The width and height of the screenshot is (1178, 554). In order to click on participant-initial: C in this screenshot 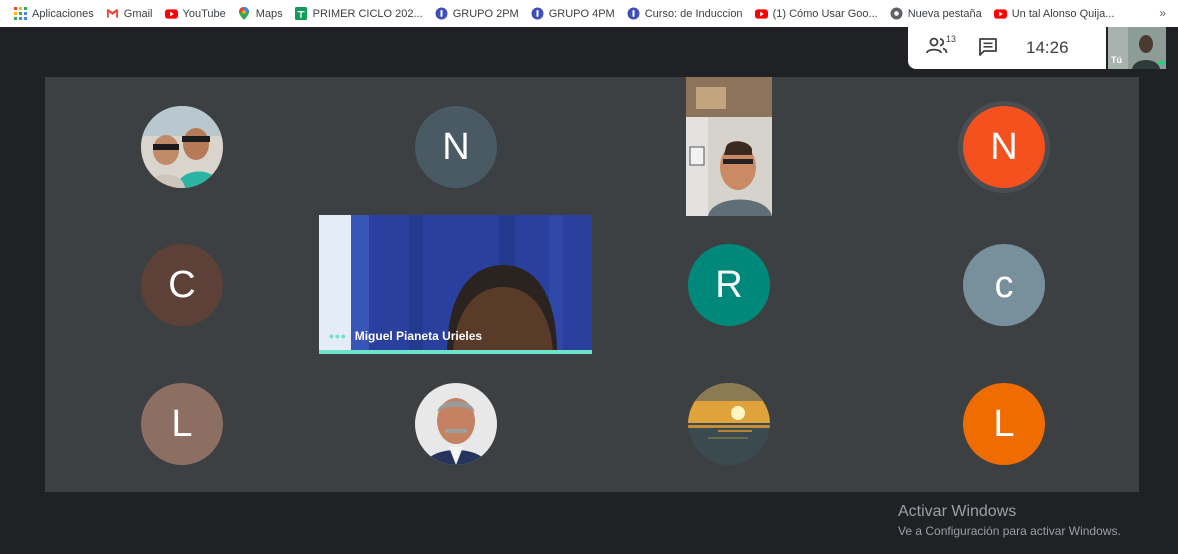, I will do `click(182, 284)`.